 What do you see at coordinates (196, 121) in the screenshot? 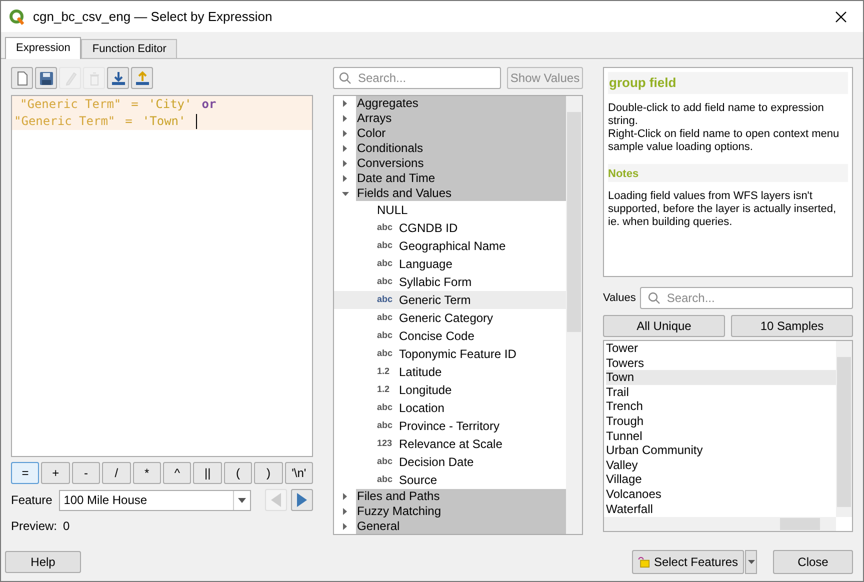
I see `text-cursor` at bounding box center [196, 121].